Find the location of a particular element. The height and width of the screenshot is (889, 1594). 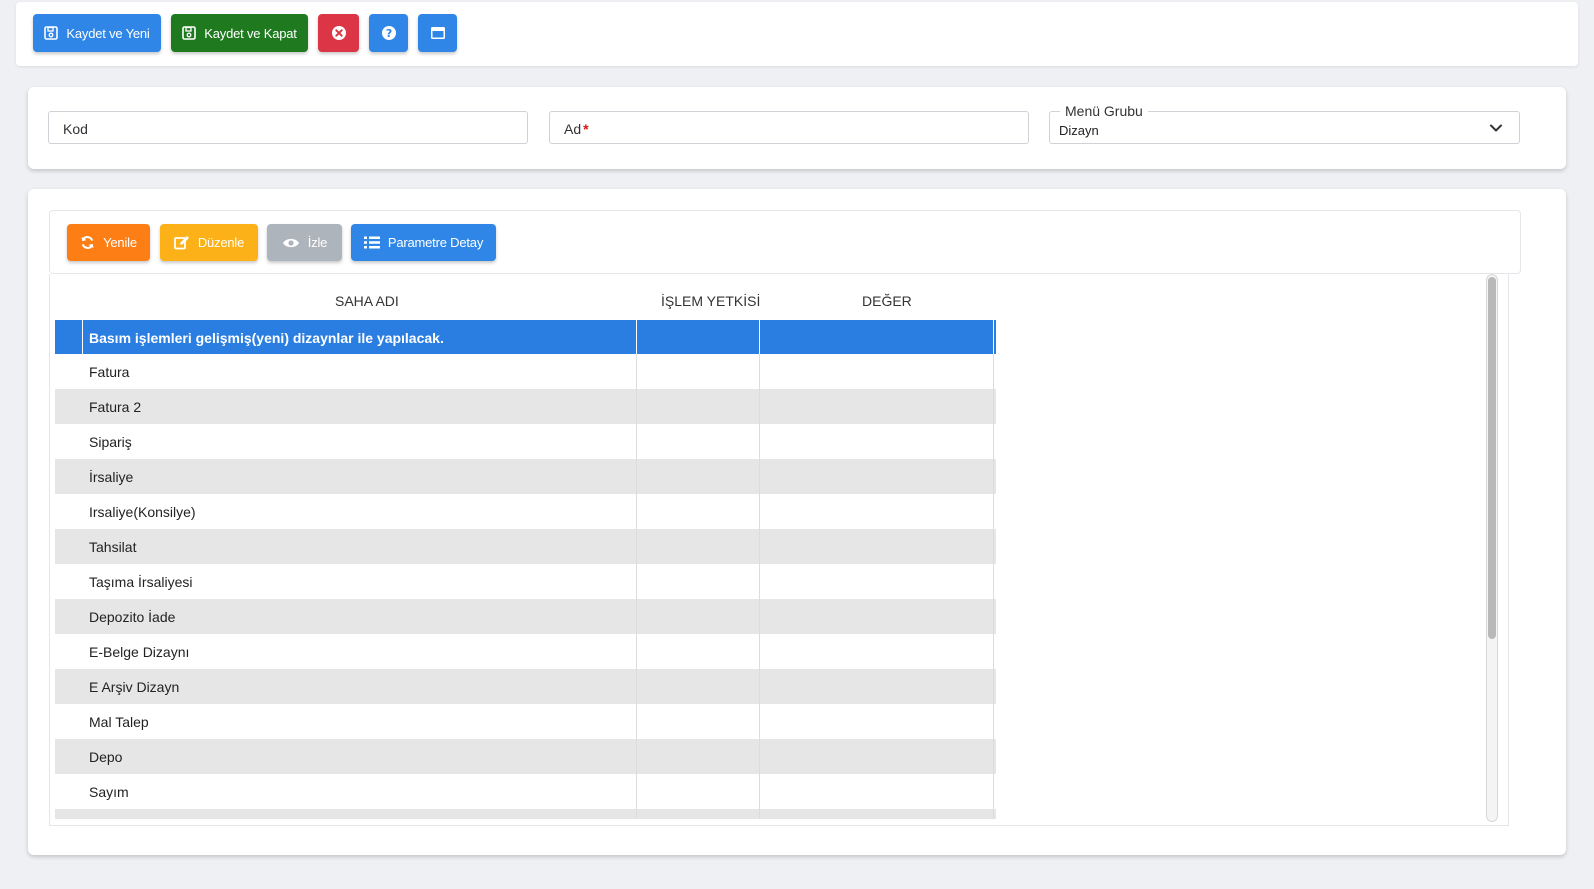

table-row: Irsaliye(Konsilye) is located at coordinates (525, 511).